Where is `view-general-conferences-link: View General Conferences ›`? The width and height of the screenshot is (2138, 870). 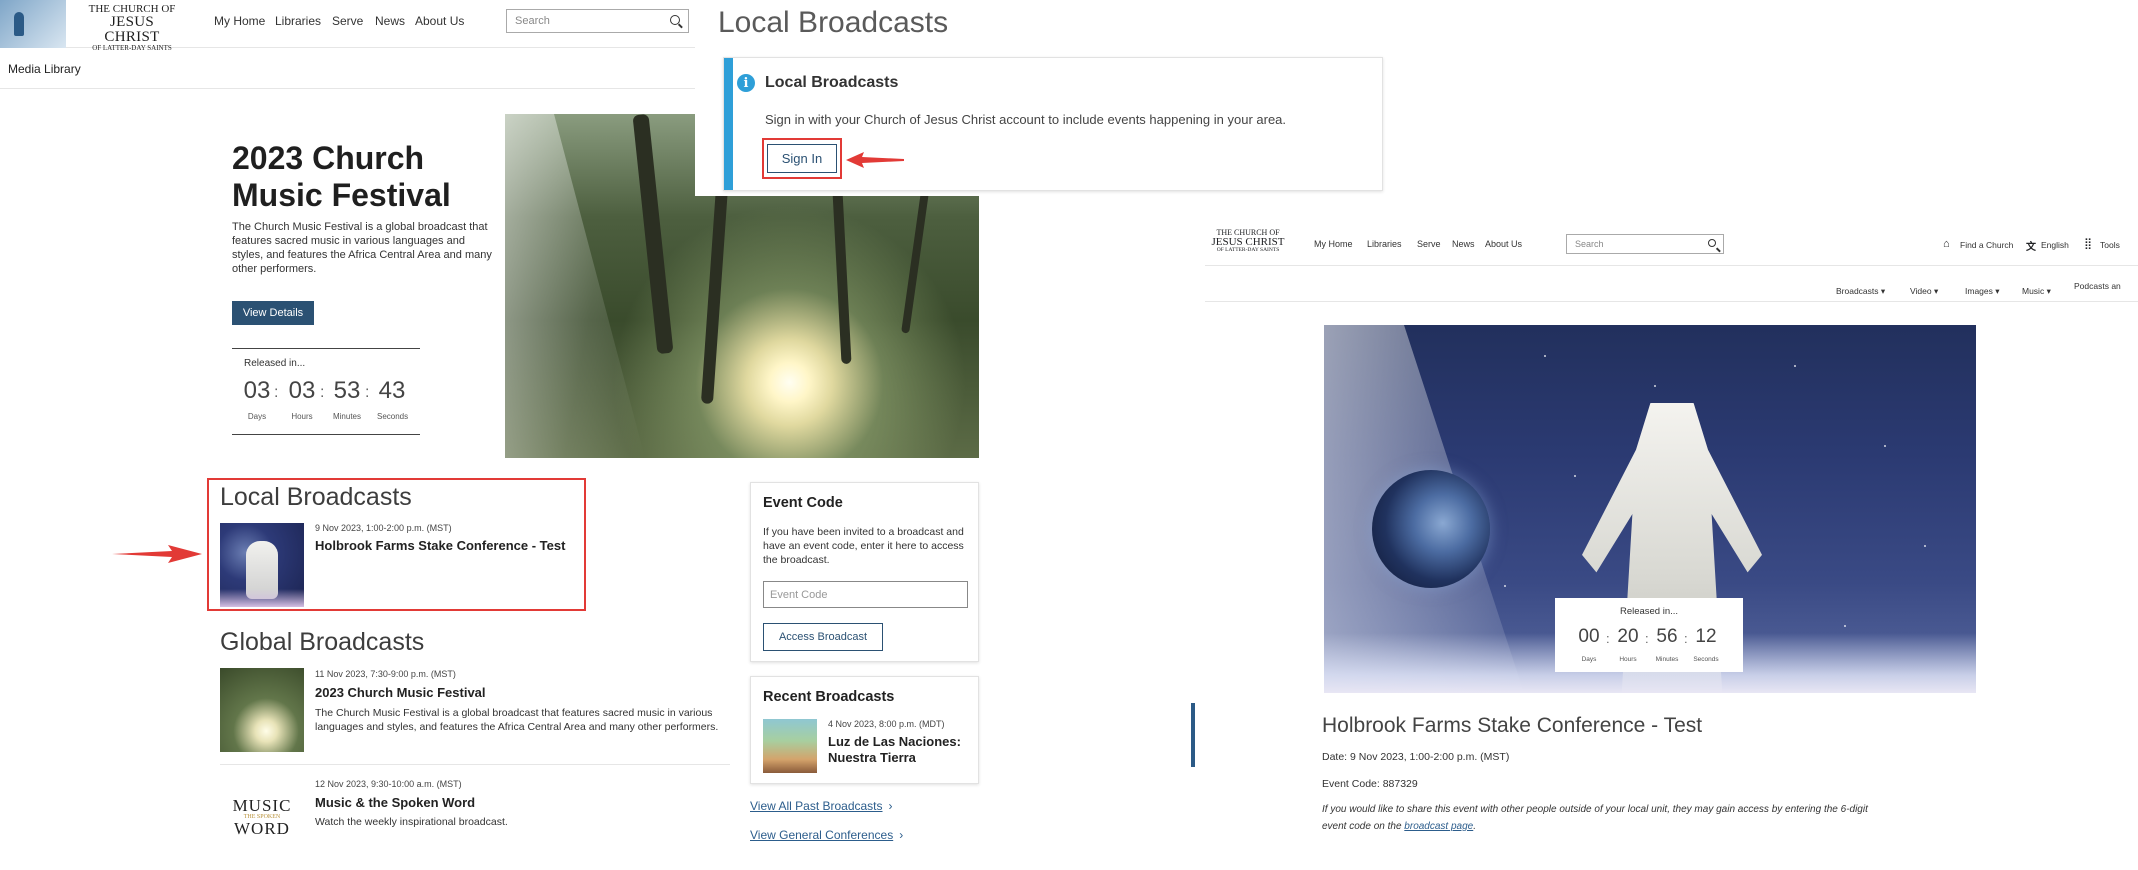
view-general-conferences-link: View General Conferences › is located at coordinates (826, 835).